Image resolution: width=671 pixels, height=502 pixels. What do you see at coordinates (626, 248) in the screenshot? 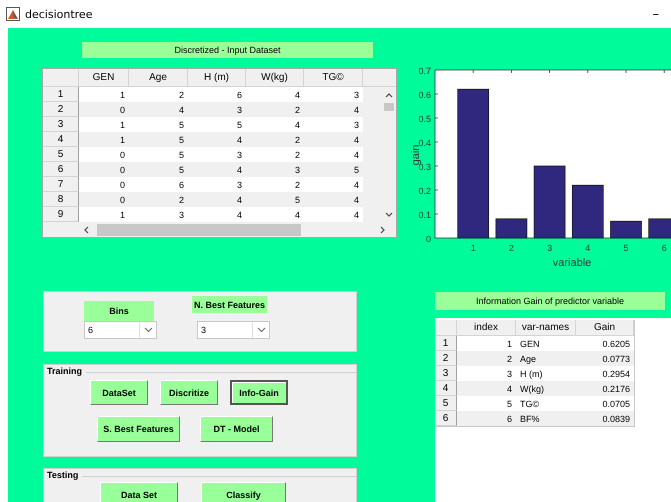
I see `tick-label: 5` at bounding box center [626, 248].